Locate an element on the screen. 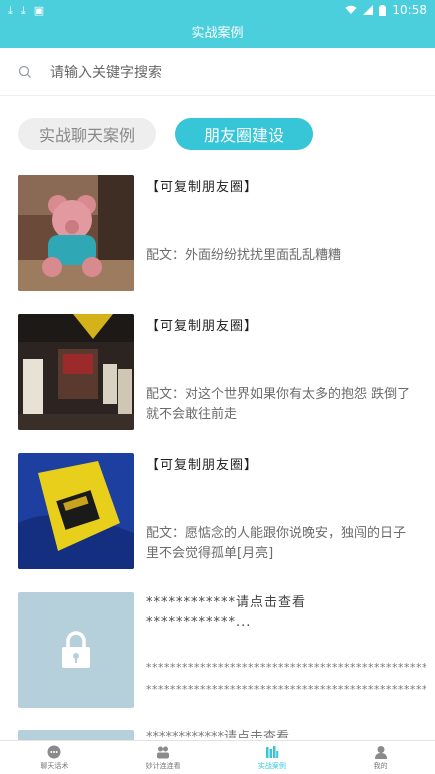 Image resolution: width=435 pixels, height=774 pixels. wifi-icon is located at coordinates (351, 9).